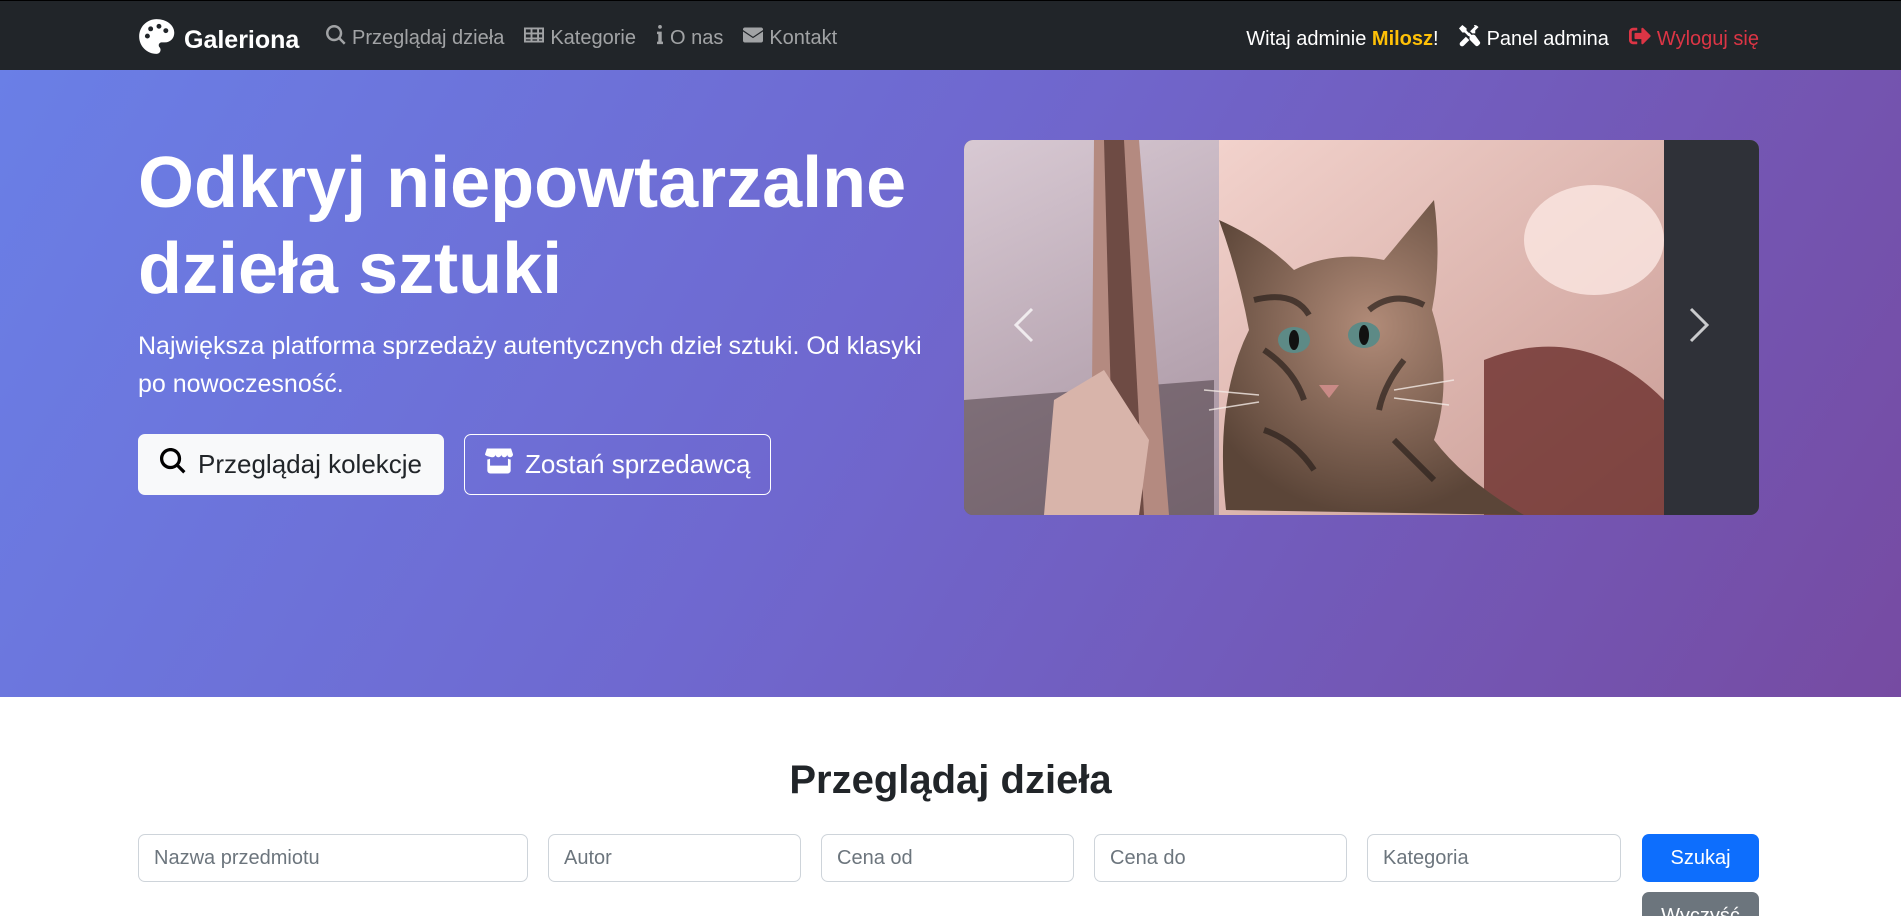  I want to click on sign-out-icon, so click(1639, 39).